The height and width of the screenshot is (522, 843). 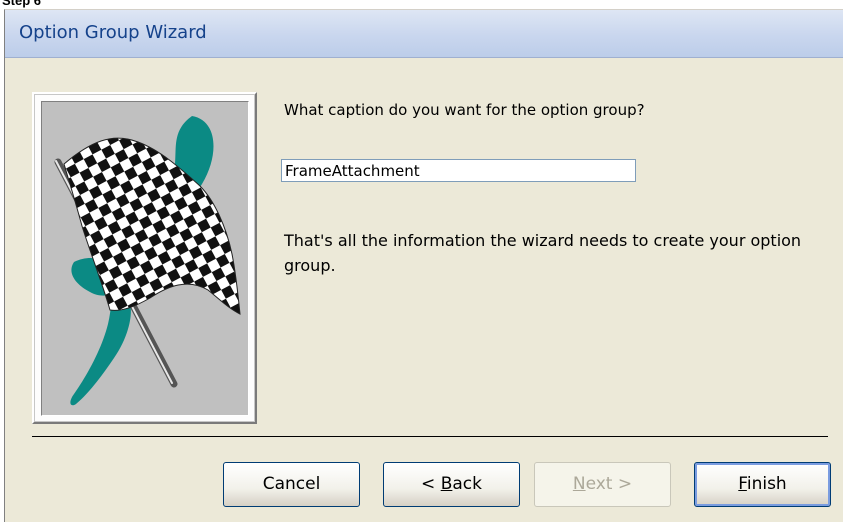 What do you see at coordinates (22, 4) in the screenshot?
I see `step-caption: Step 6` at bounding box center [22, 4].